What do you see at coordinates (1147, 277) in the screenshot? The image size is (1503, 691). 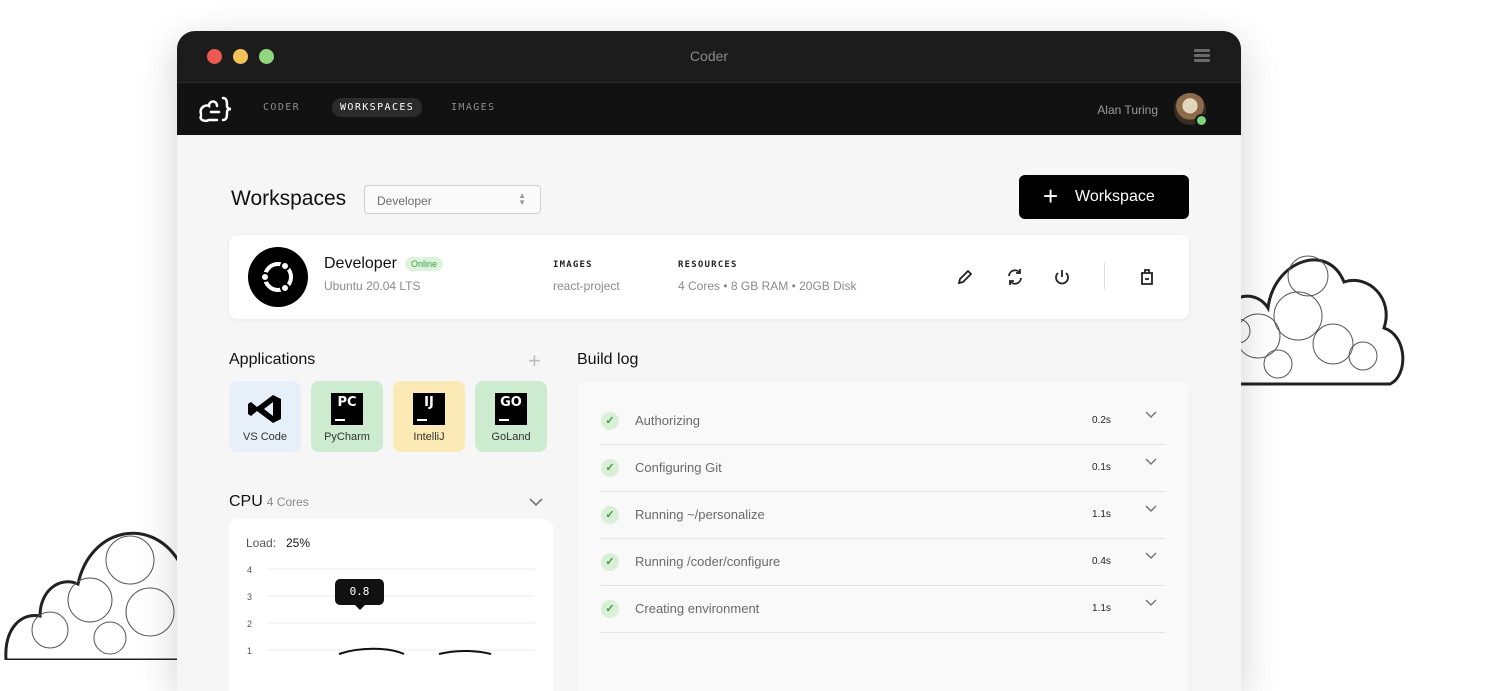 I see `delete-icon` at bounding box center [1147, 277].